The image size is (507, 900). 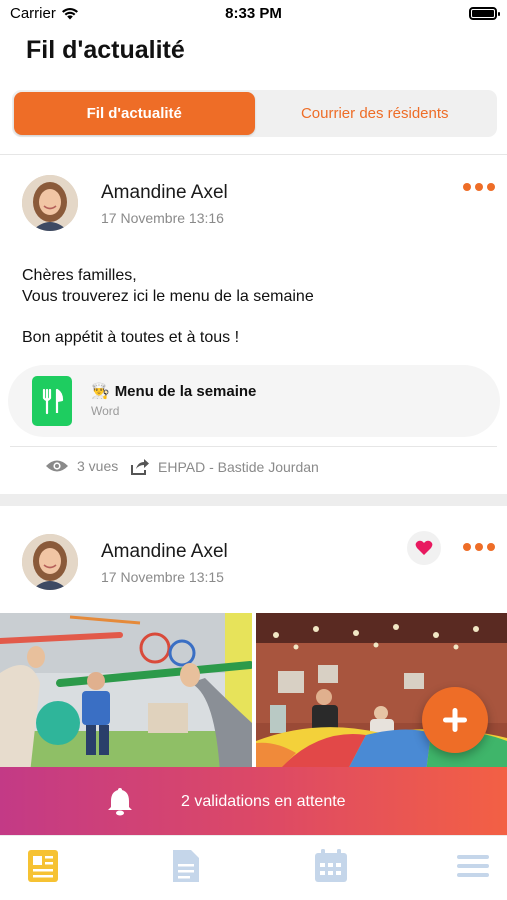 I want to click on tab-menu, so click(x=473, y=866).